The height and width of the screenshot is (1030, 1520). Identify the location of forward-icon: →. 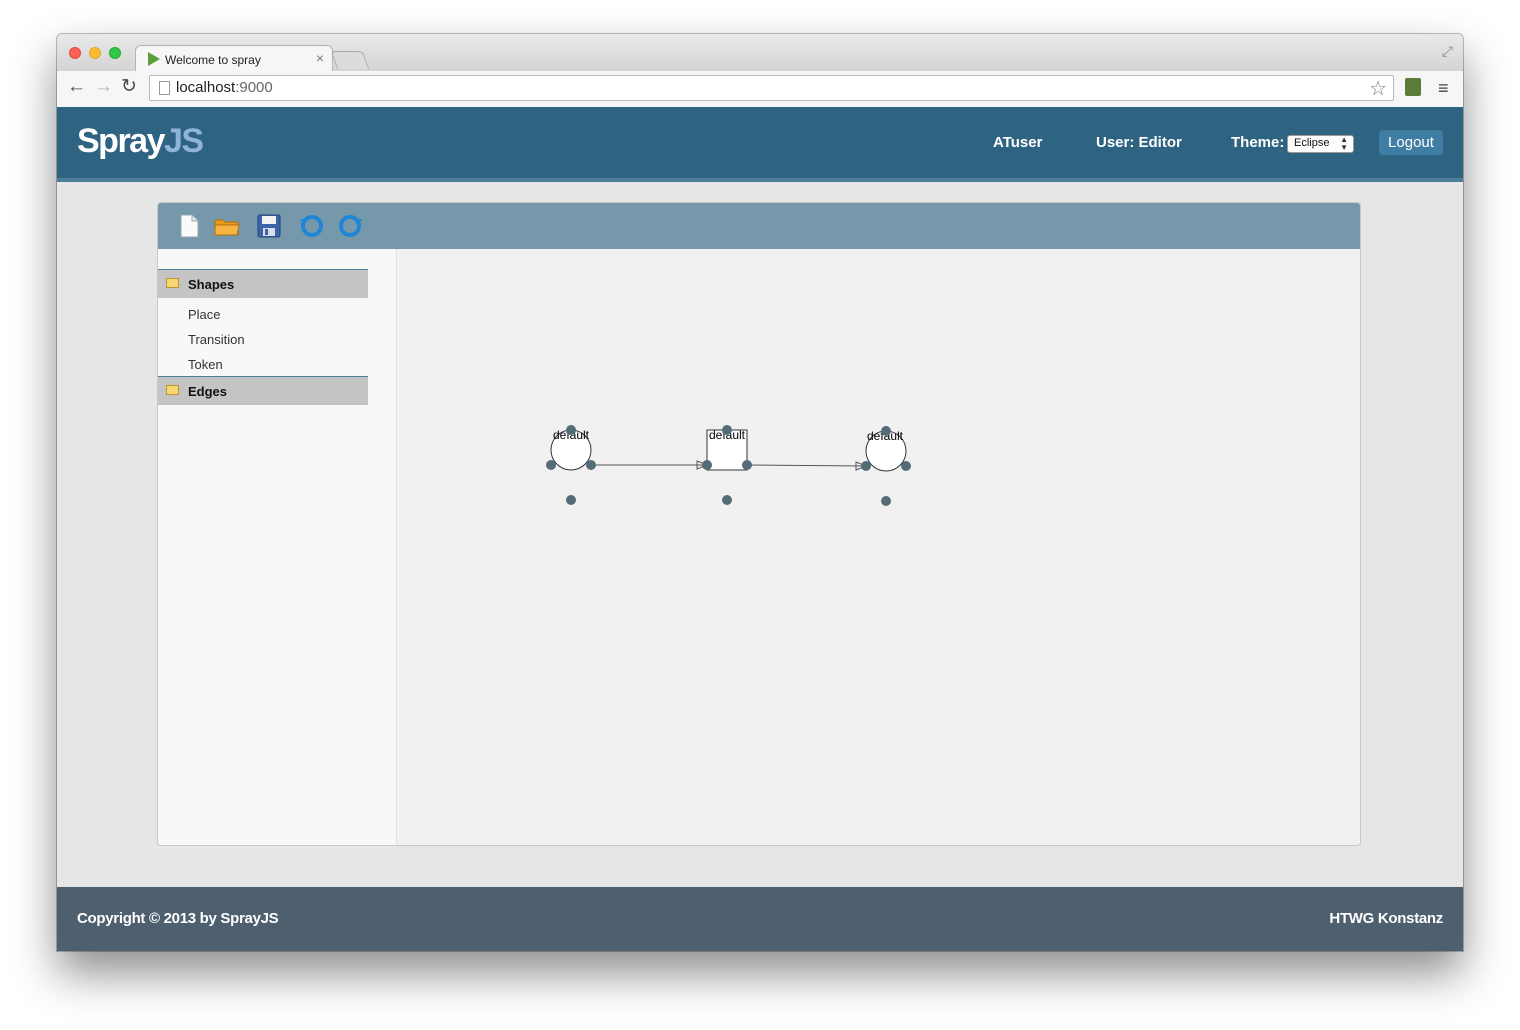
(103, 87).